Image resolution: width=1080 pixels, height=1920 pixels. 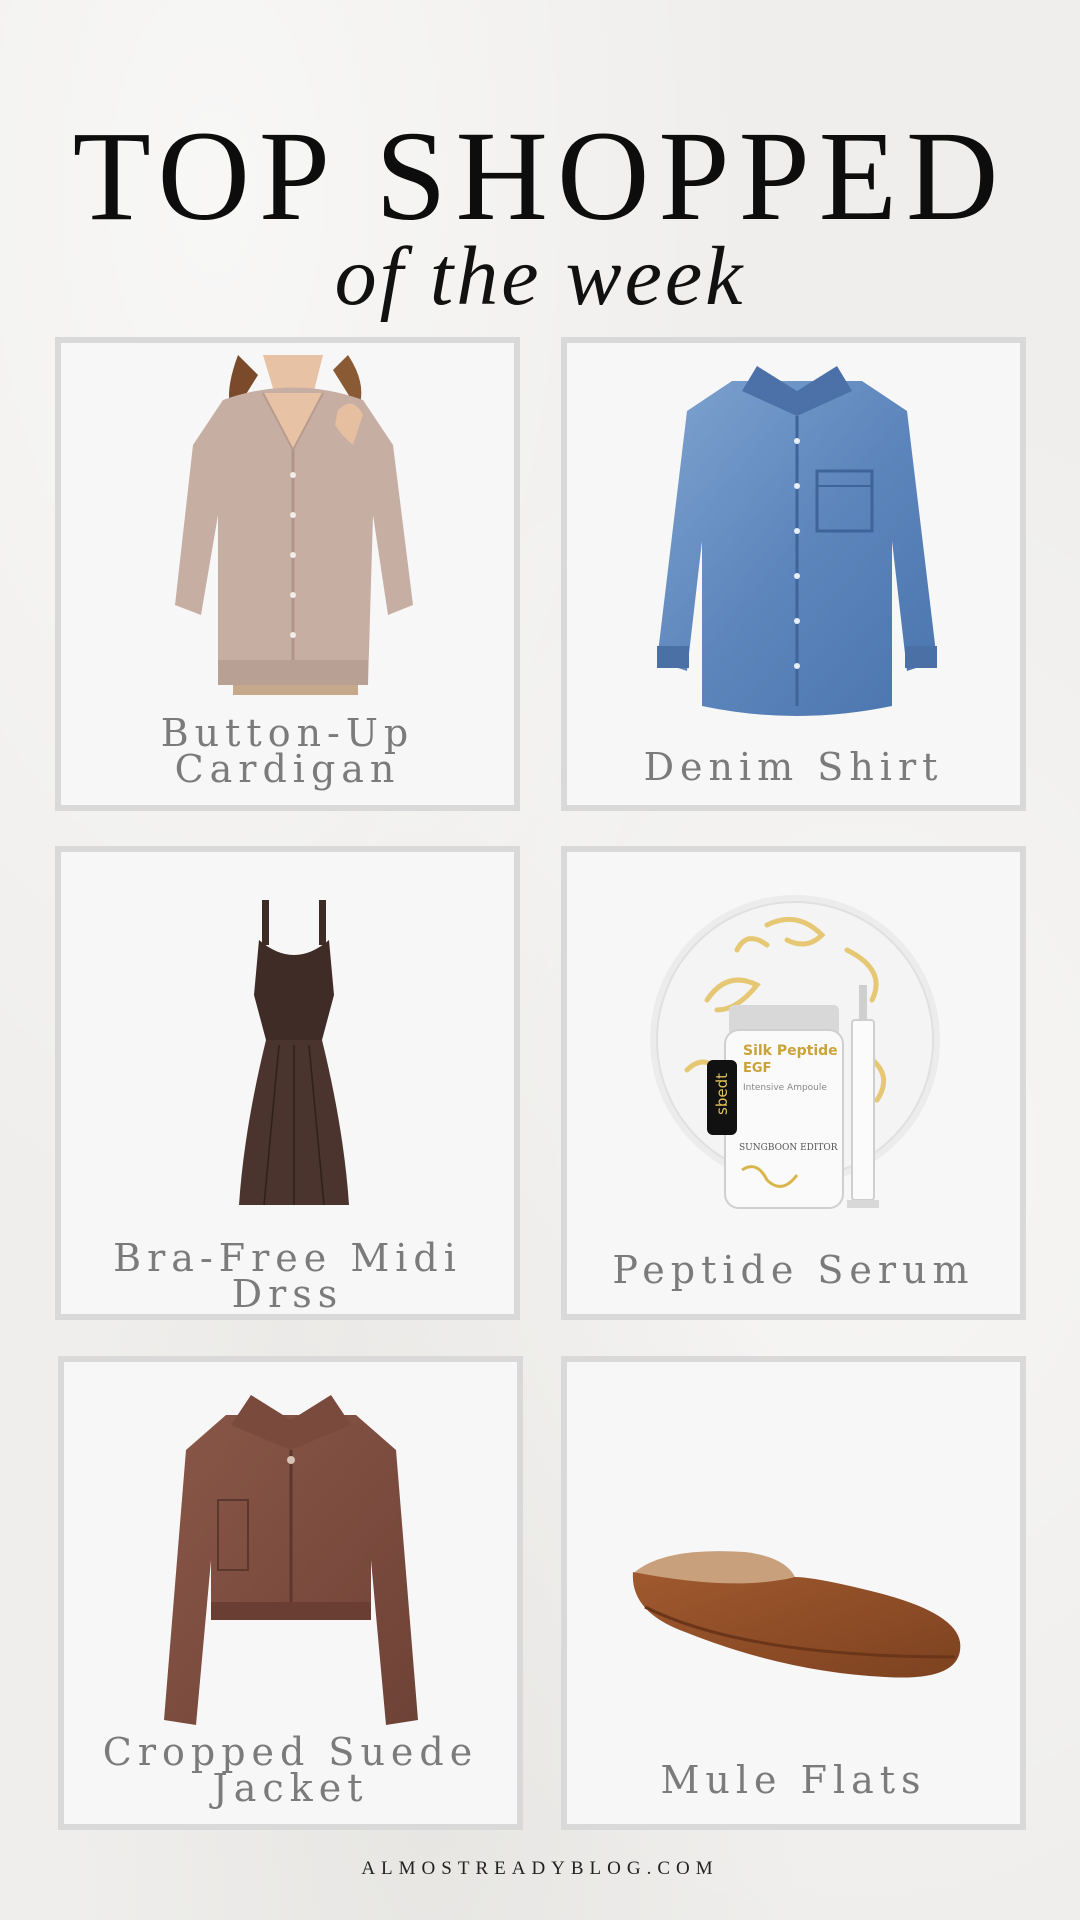 What do you see at coordinates (793, 767) in the screenshot?
I see `product-label: Denim Shirt` at bounding box center [793, 767].